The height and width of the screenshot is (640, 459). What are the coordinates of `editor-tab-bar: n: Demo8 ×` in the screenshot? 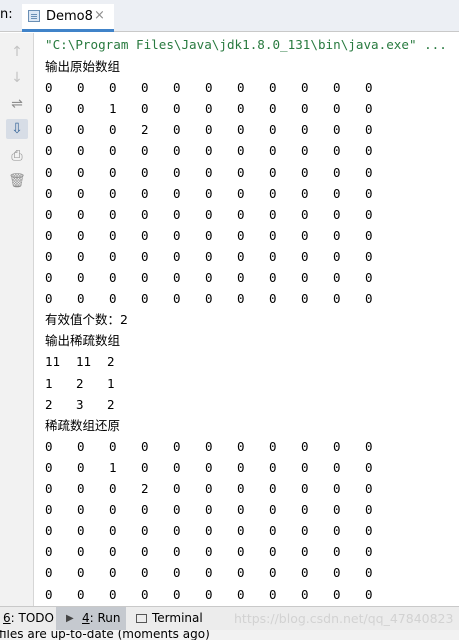 It's located at (229, 16).